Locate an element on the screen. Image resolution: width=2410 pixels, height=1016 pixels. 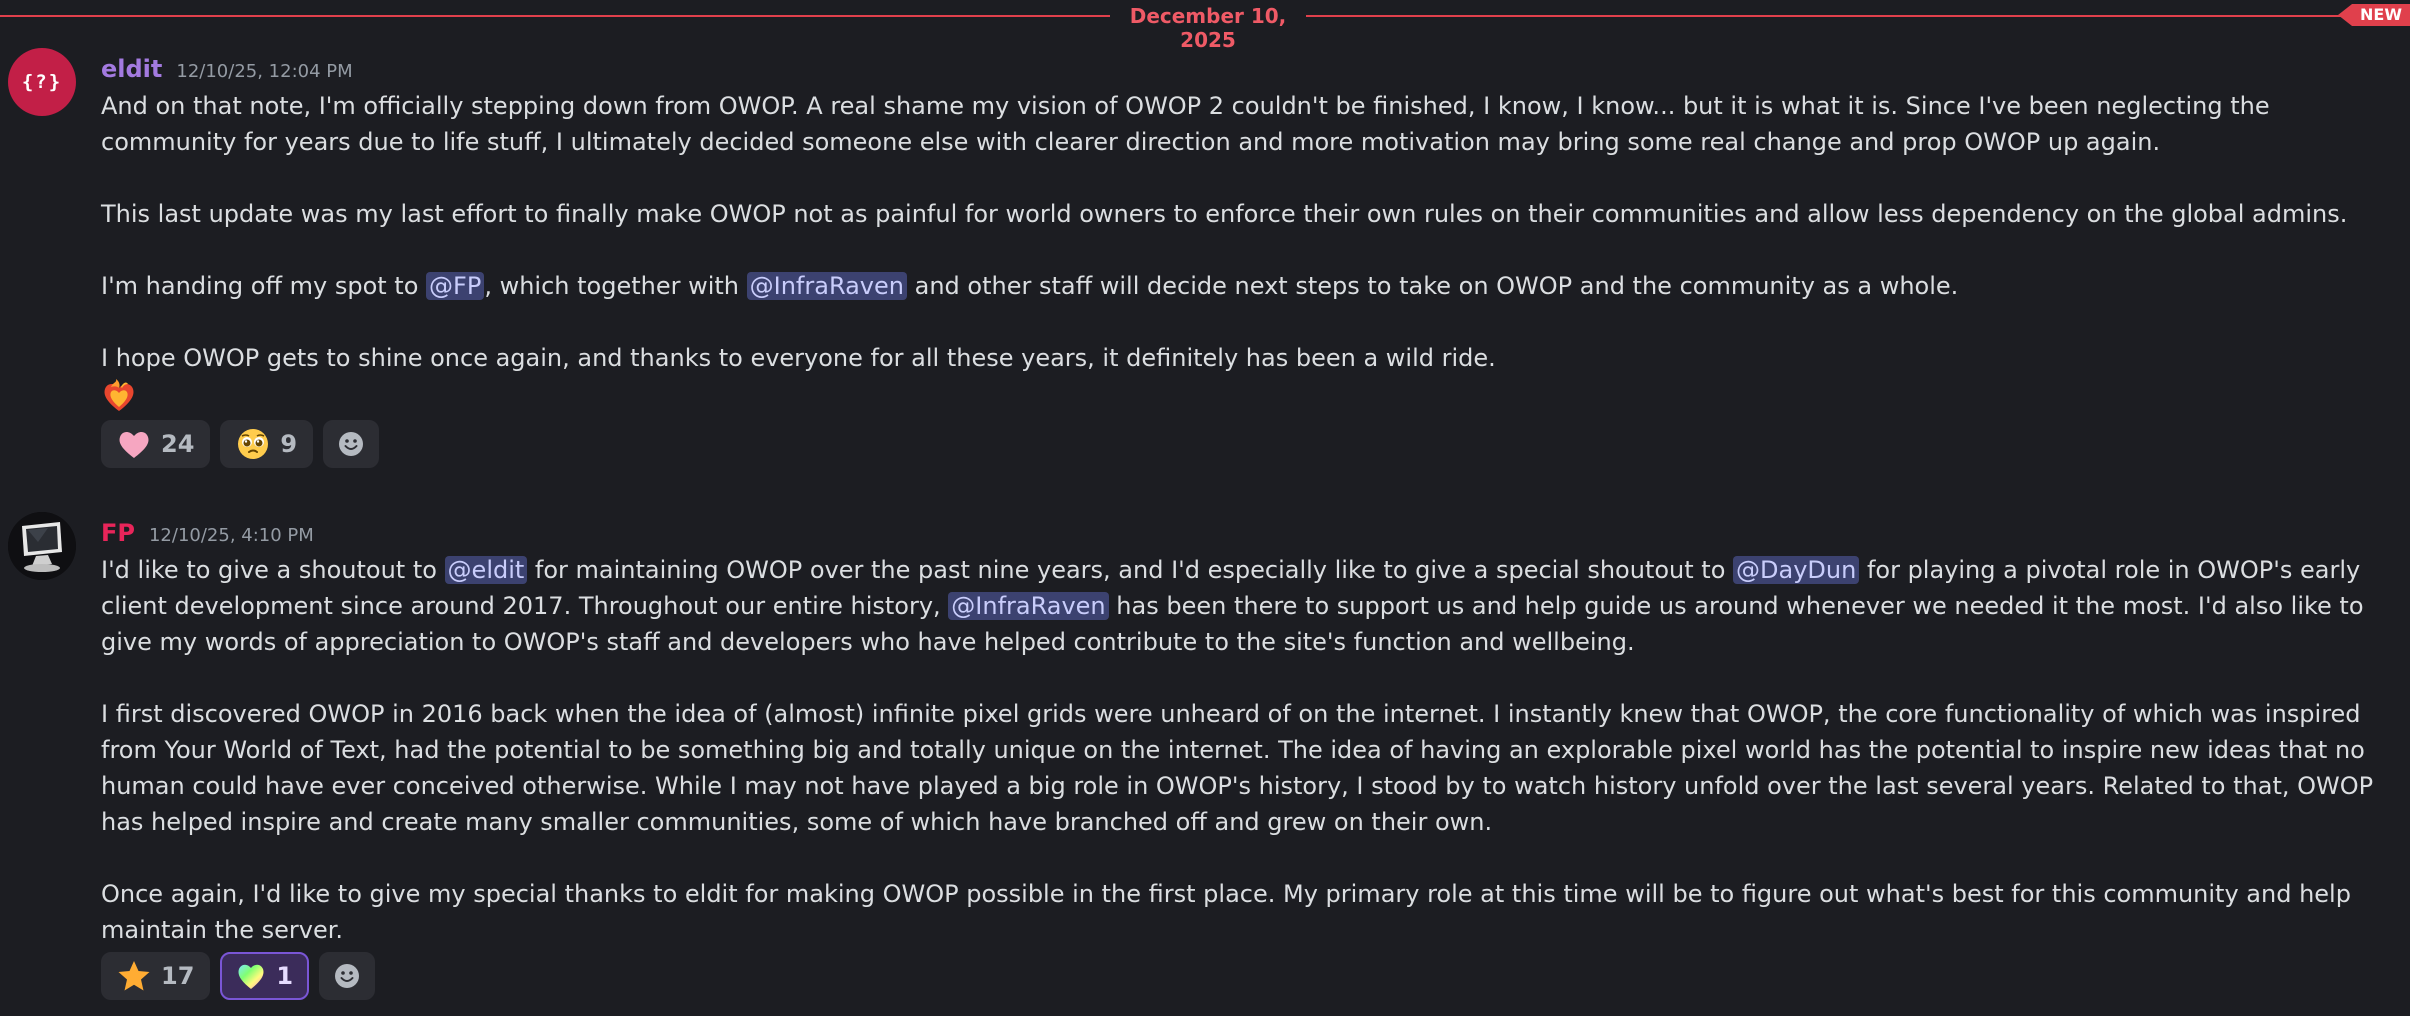
mention-daydun: @DayDun is located at coordinates (1796, 570).